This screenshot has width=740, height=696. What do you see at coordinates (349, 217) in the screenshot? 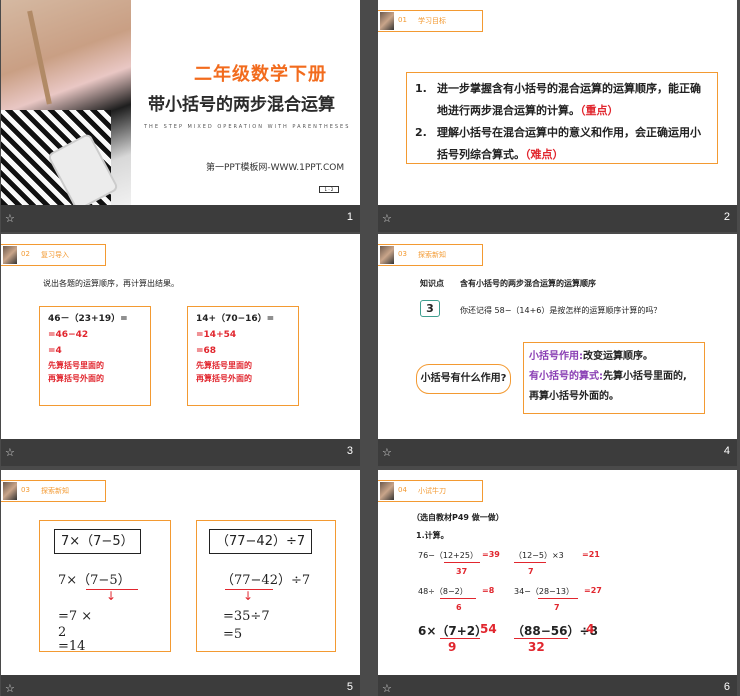
I see `slide-number: 1` at bounding box center [349, 217].